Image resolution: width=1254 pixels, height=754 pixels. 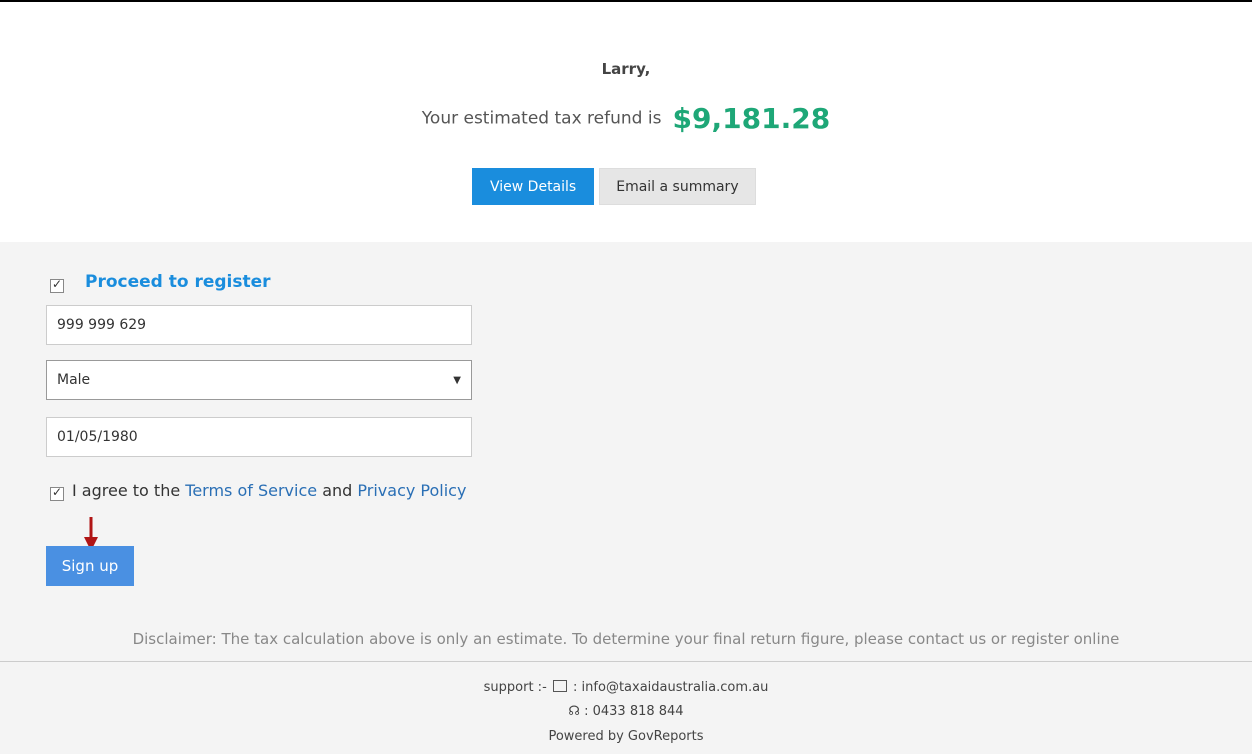 I want to click on tfn-value: 999 999 629, so click(x=102, y=325).